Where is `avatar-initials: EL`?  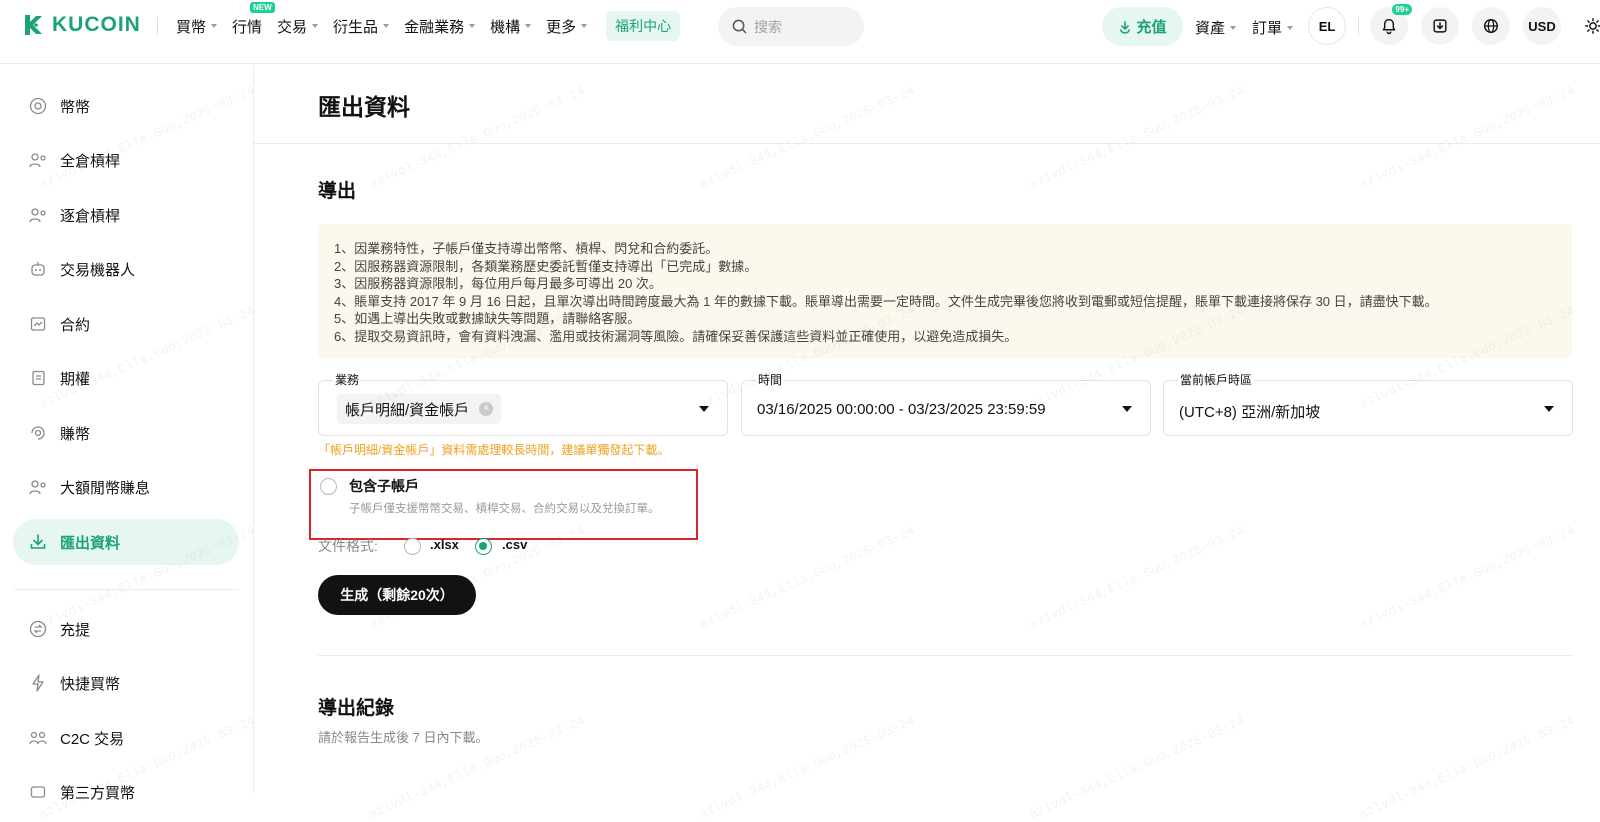 avatar-initials: EL is located at coordinates (1327, 26).